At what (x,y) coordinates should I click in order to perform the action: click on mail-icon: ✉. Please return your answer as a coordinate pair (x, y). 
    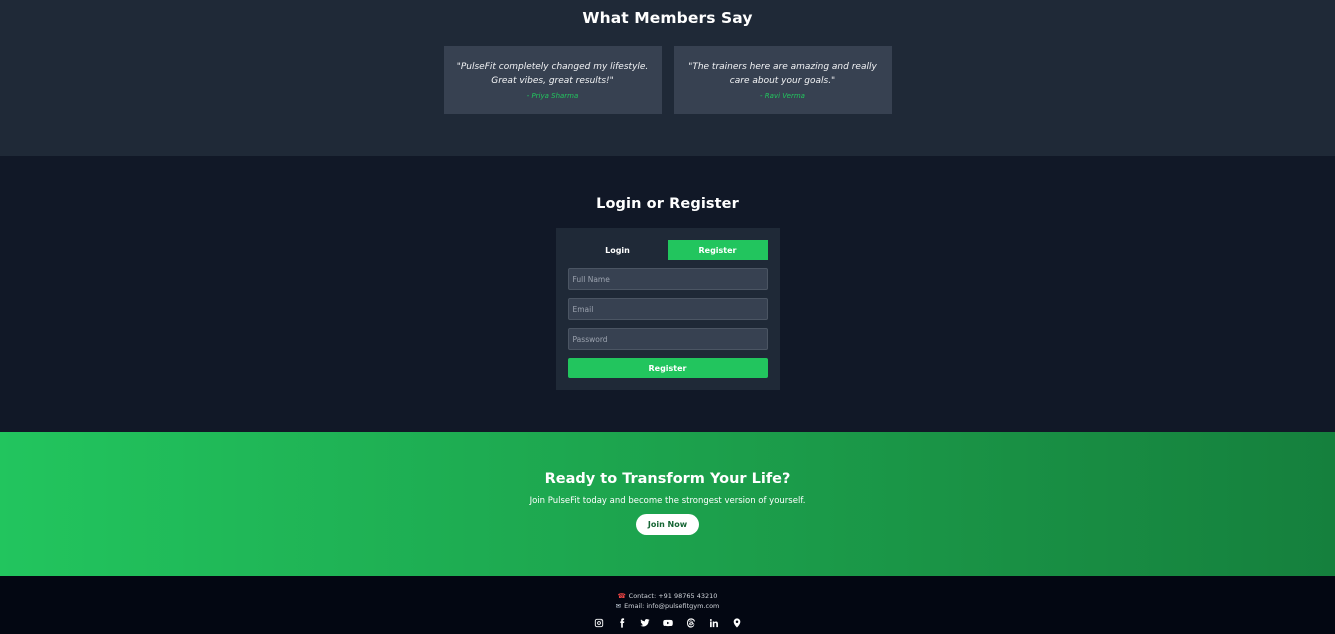
    Looking at the image, I should click on (618, 605).